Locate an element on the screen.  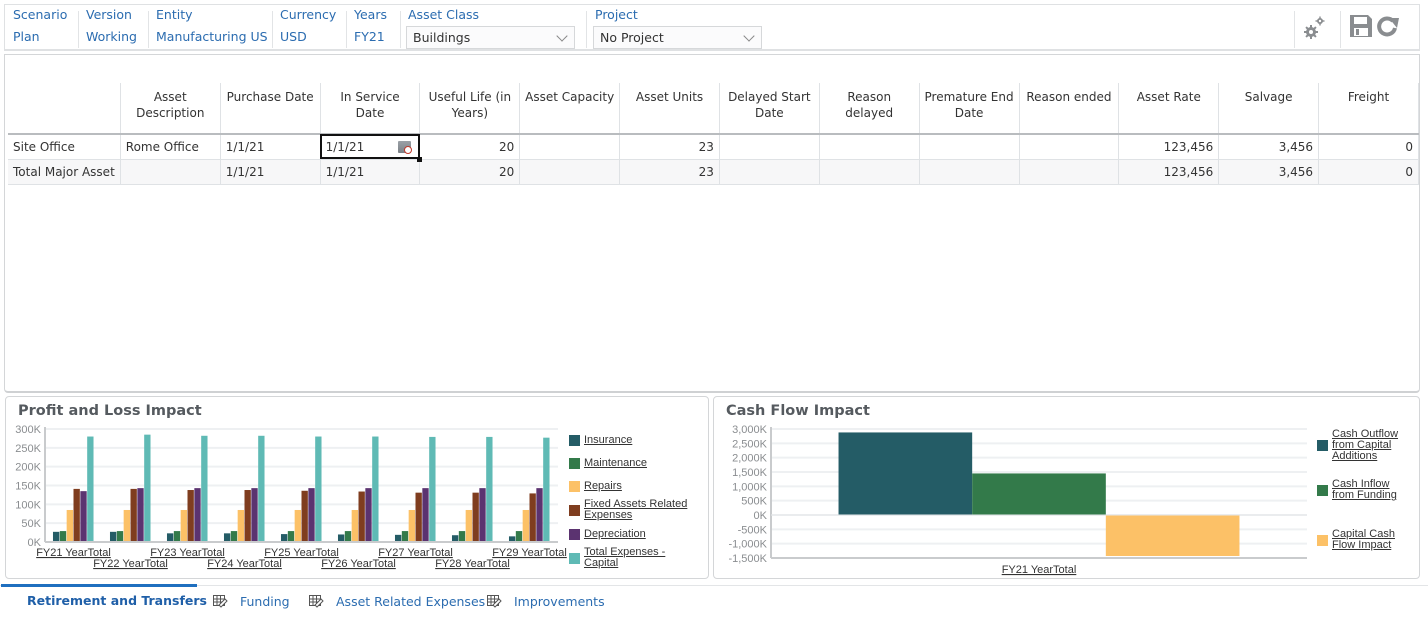
cell-reason-ended is located at coordinates (1069, 147).